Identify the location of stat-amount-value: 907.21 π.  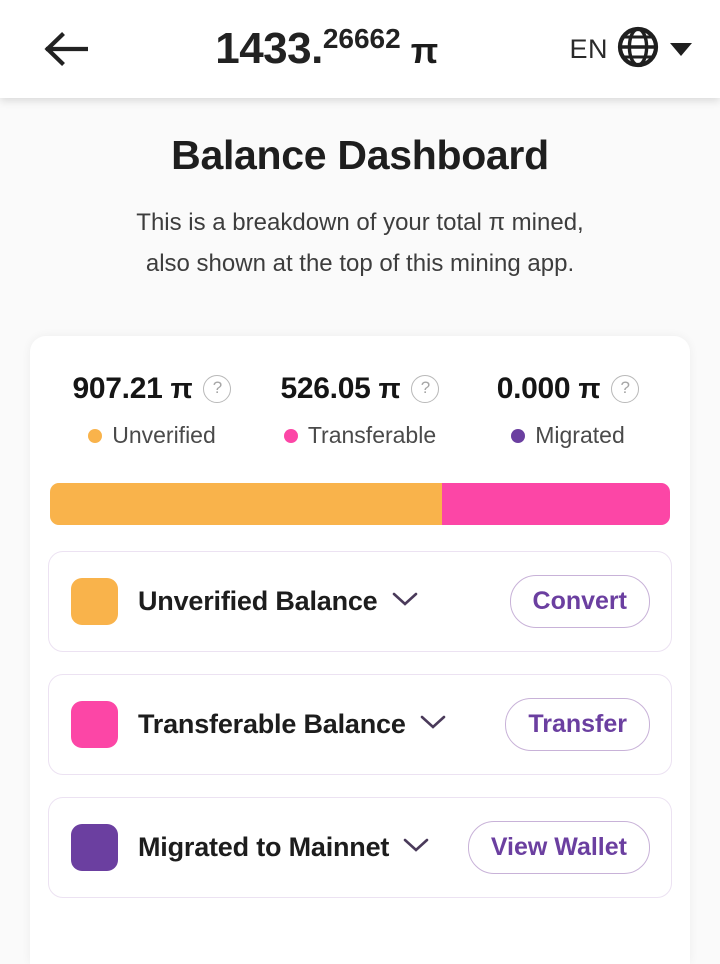
(133, 389).